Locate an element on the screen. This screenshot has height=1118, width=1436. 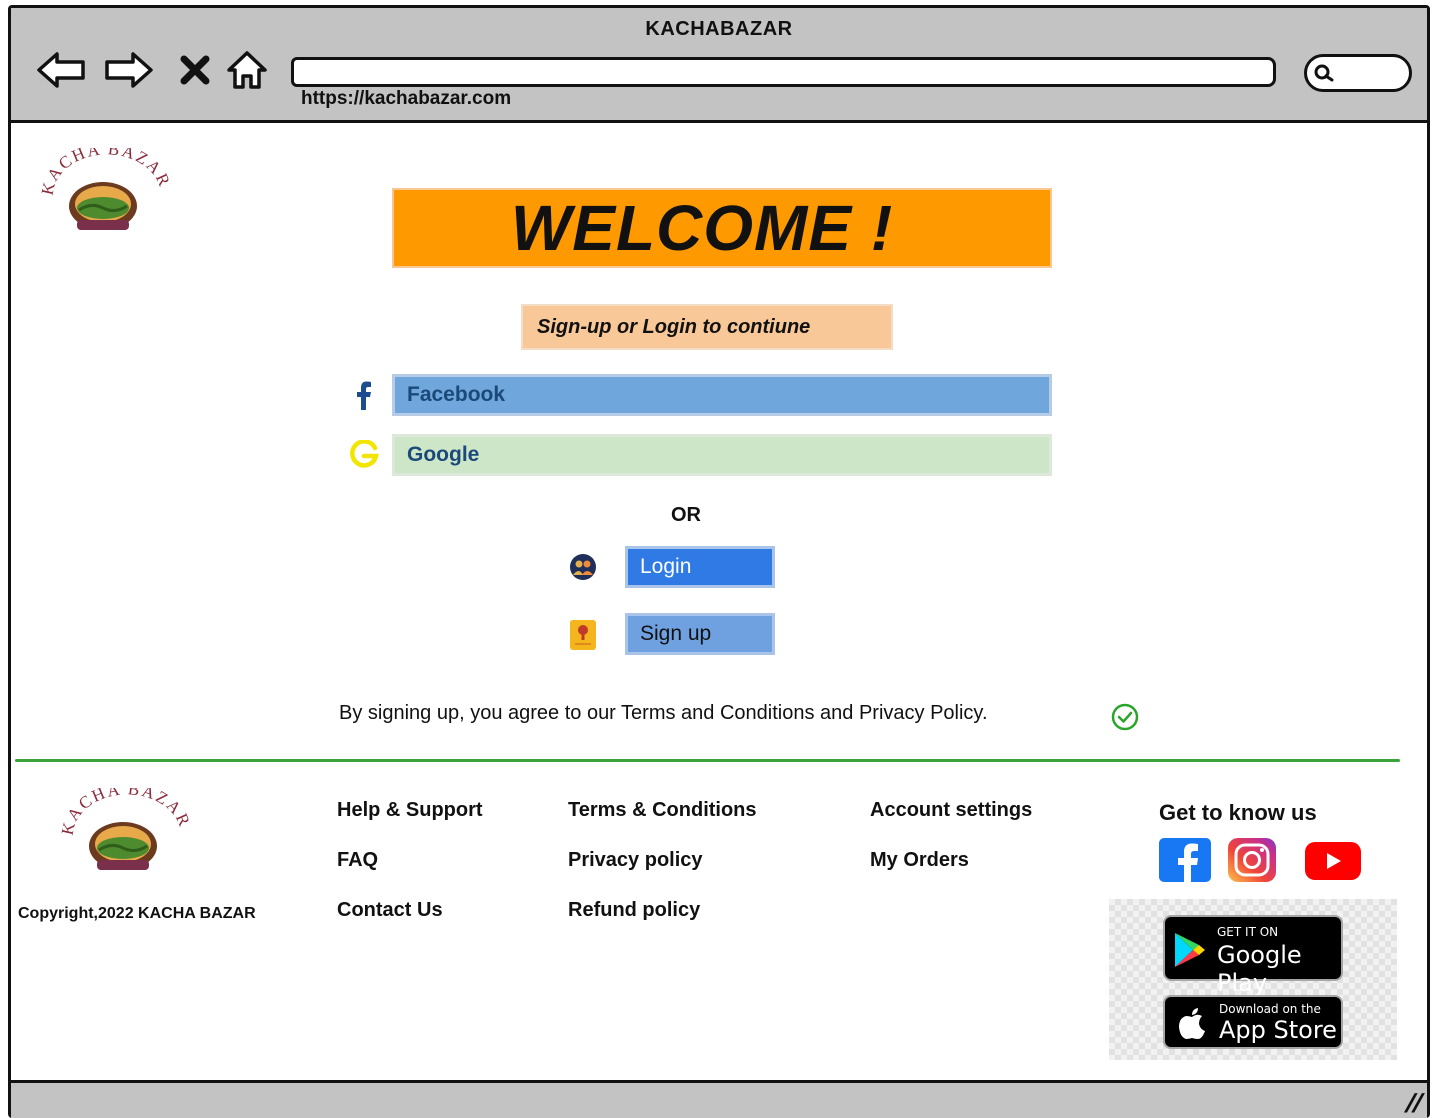
browser-search is located at coordinates (1358, 73).